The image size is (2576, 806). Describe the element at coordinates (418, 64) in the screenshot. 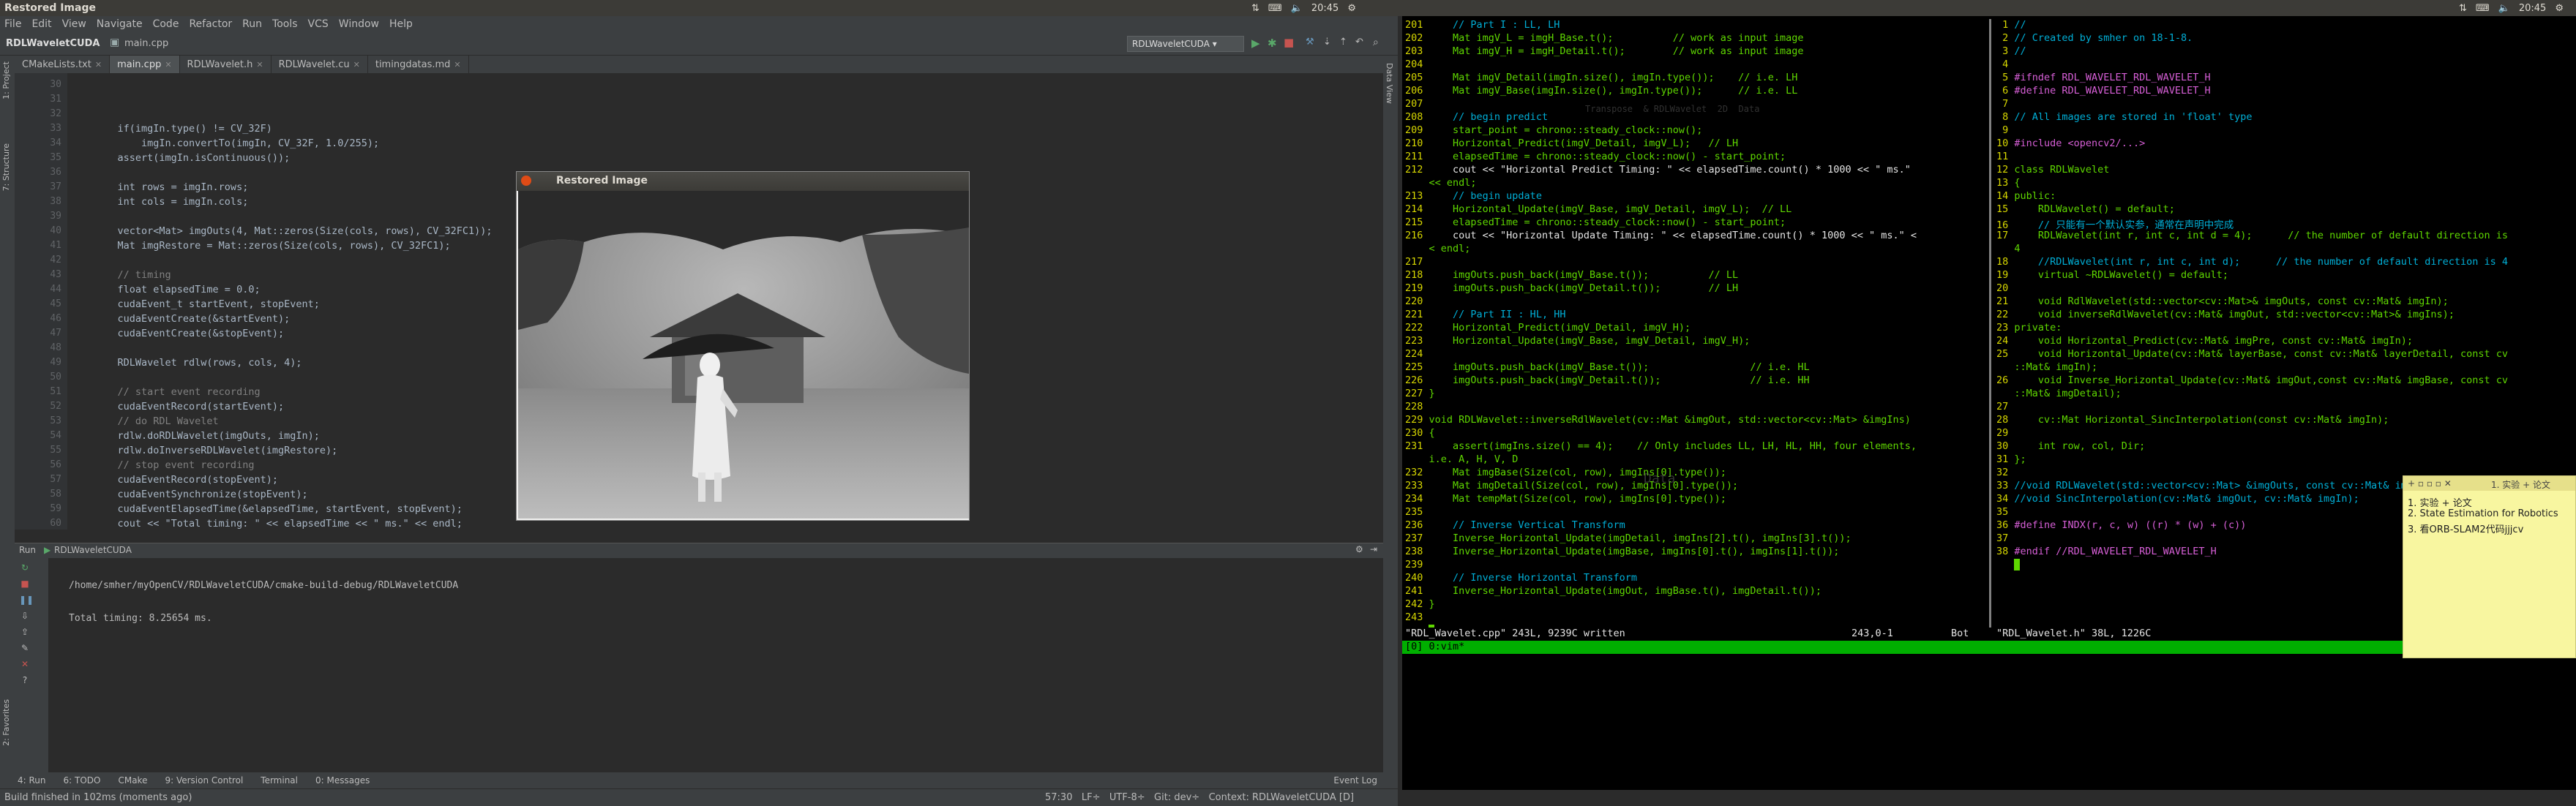

I see `tab-timingdatas: timingdatas.md ✕` at that location.